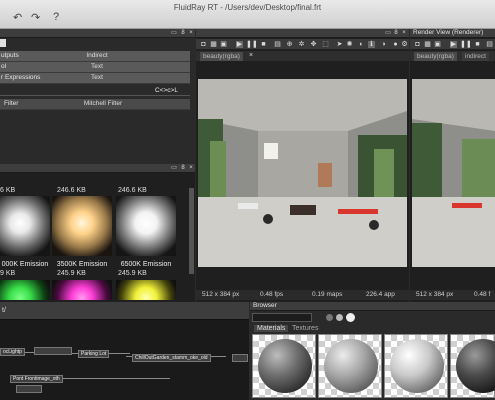 The image size is (495, 400). What do you see at coordinates (452, 33) in the screenshot?
I see `render-view-header: Render View (Renderer)` at bounding box center [452, 33].